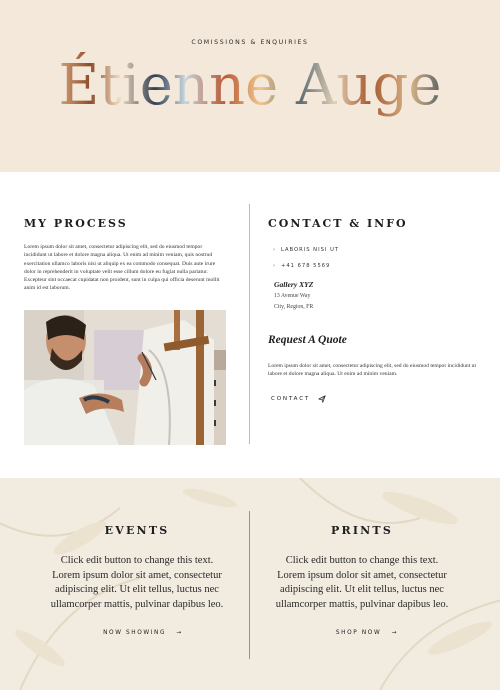 This screenshot has height=690, width=500. What do you see at coordinates (135, 633) in the screenshot?
I see `now-showing-label: NOW SHOWING` at bounding box center [135, 633].